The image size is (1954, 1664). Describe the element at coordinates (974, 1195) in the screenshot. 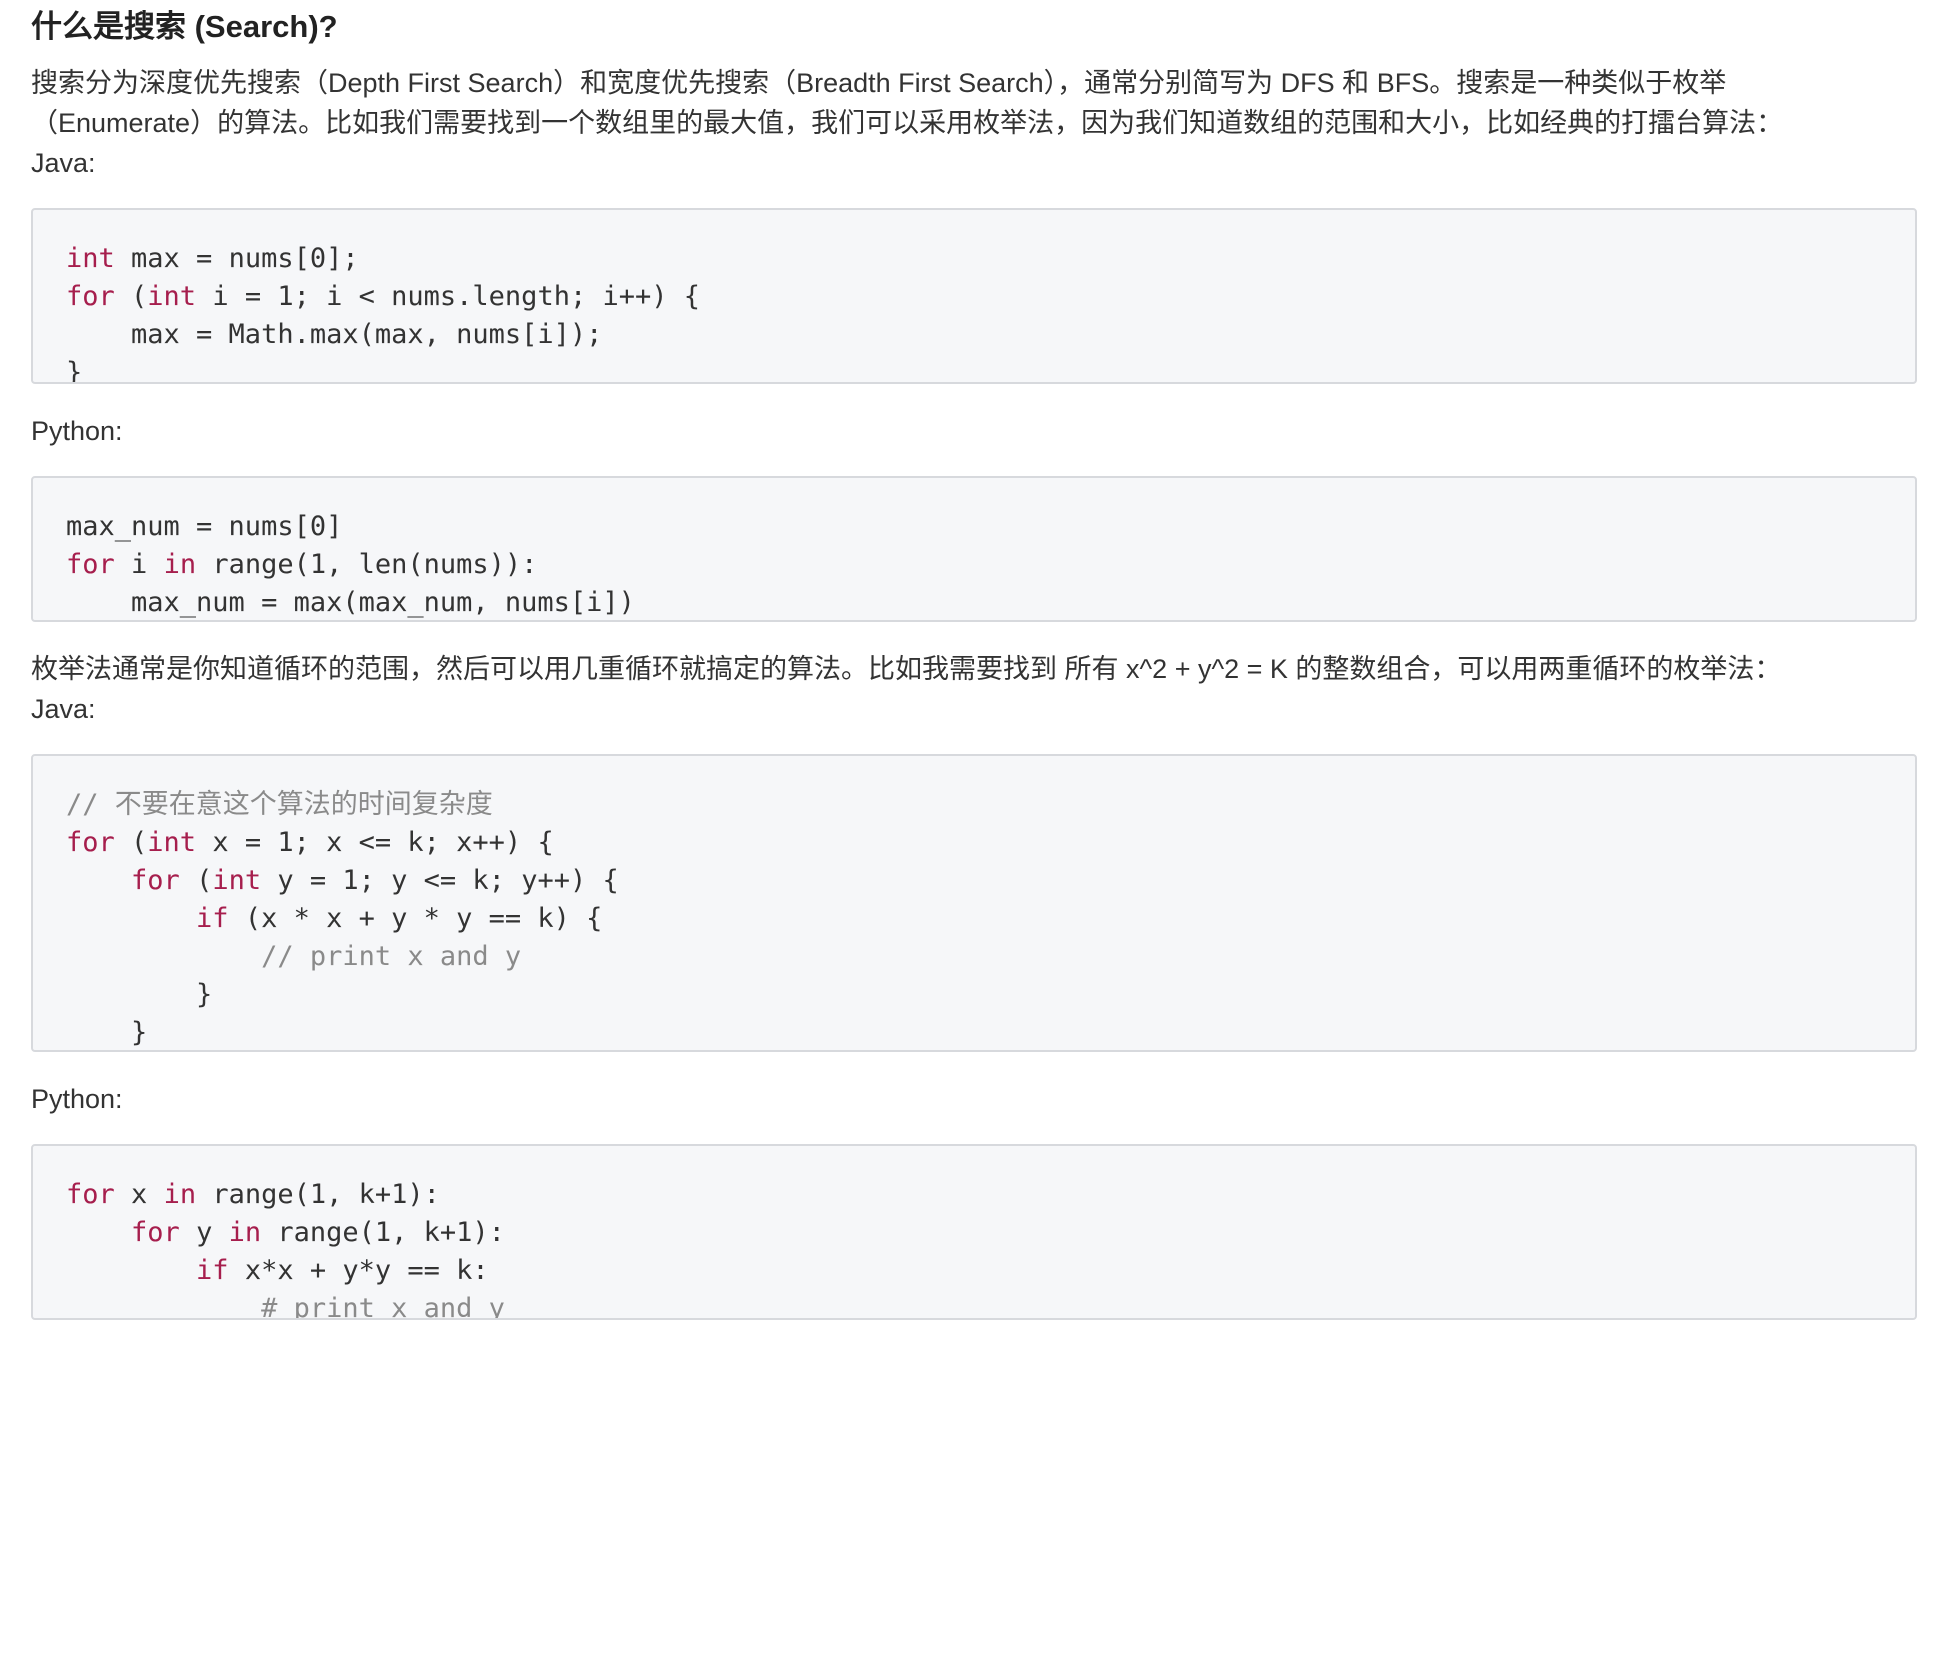

I see `code-line: for x in range(1, k+1):` at that location.